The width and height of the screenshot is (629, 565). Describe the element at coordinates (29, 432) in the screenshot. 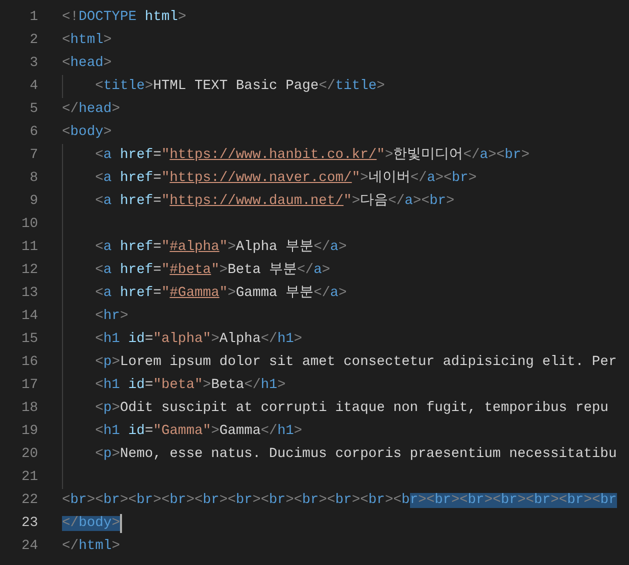

I see `line-number: 19` at that location.